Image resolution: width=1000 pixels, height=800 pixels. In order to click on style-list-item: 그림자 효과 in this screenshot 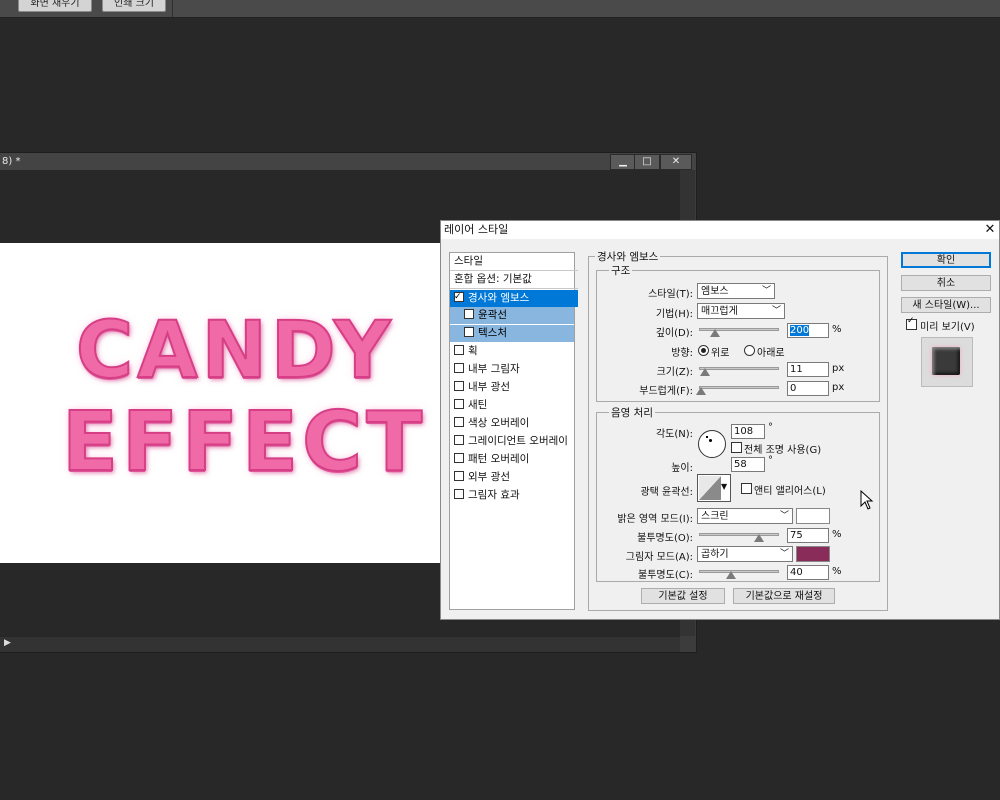, I will do `click(514, 495)`.